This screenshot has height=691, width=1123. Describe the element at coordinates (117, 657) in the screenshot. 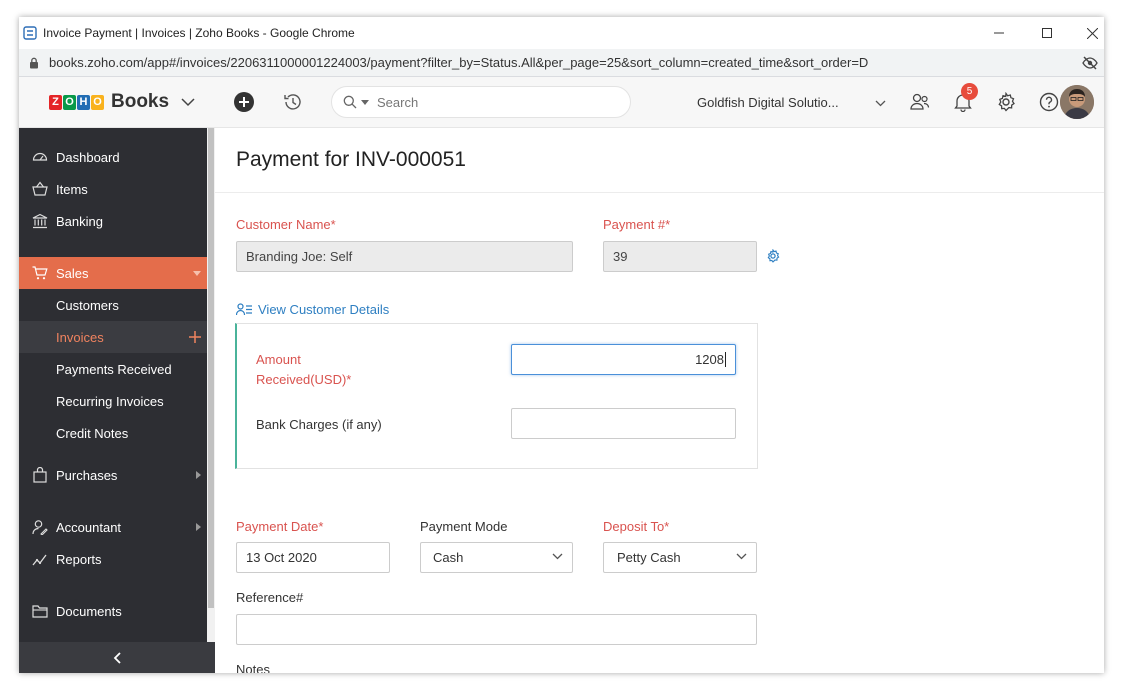

I see `collapse-sidebar-button` at that location.